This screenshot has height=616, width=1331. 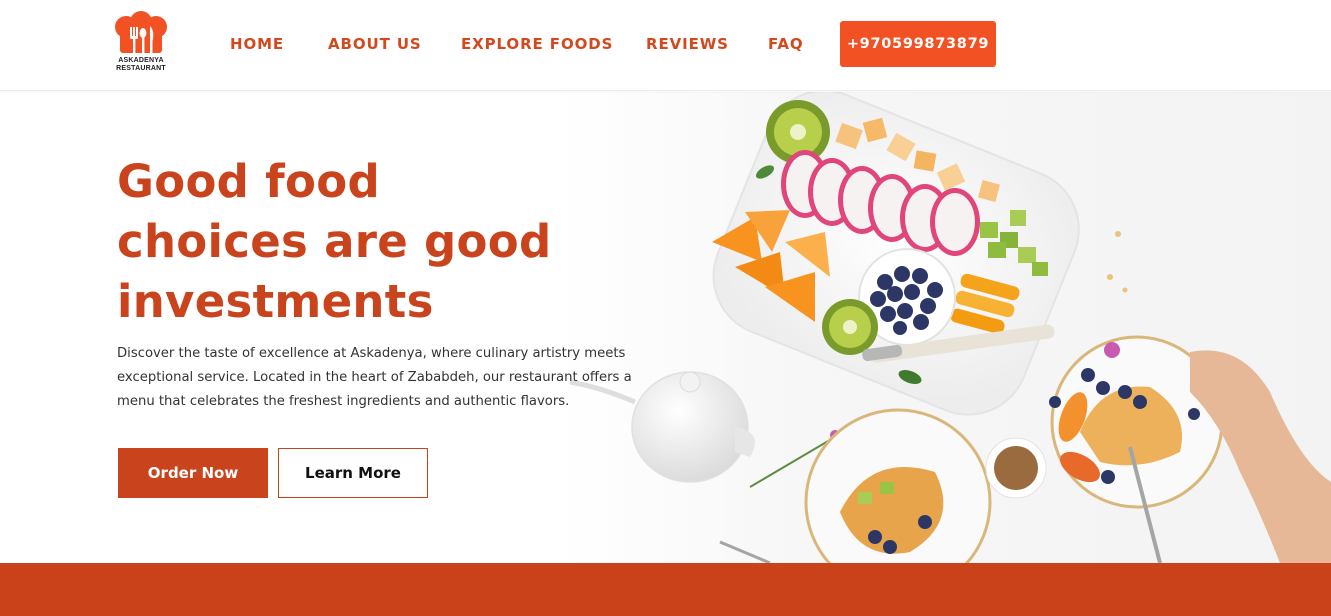 What do you see at coordinates (141, 68) in the screenshot?
I see `logo-line-2: RESTAURANT` at bounding box center [141, 68].